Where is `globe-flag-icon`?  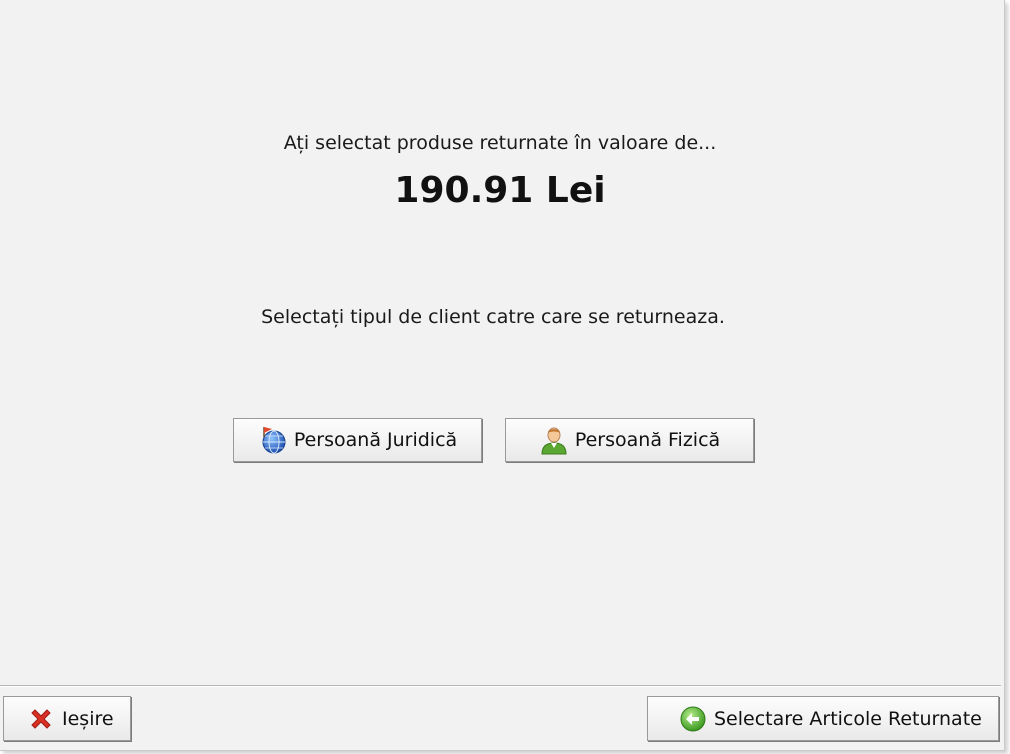 globe-flag-icon is located at coordinates (273, 440).